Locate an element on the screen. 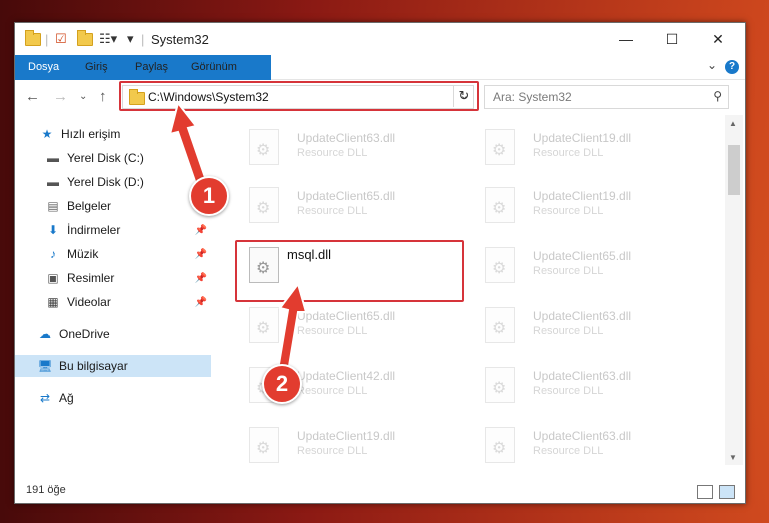 This screenshot has width=769, height=523. back-arrow-icon: ← is located at coordinates (32, 96).